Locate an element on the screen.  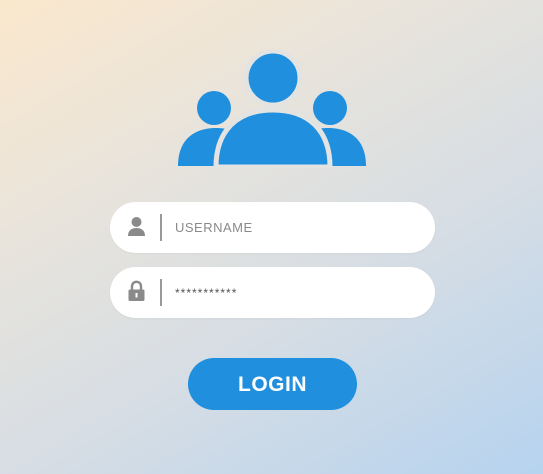
password-field: *********** is located at coordinates (272, 292).